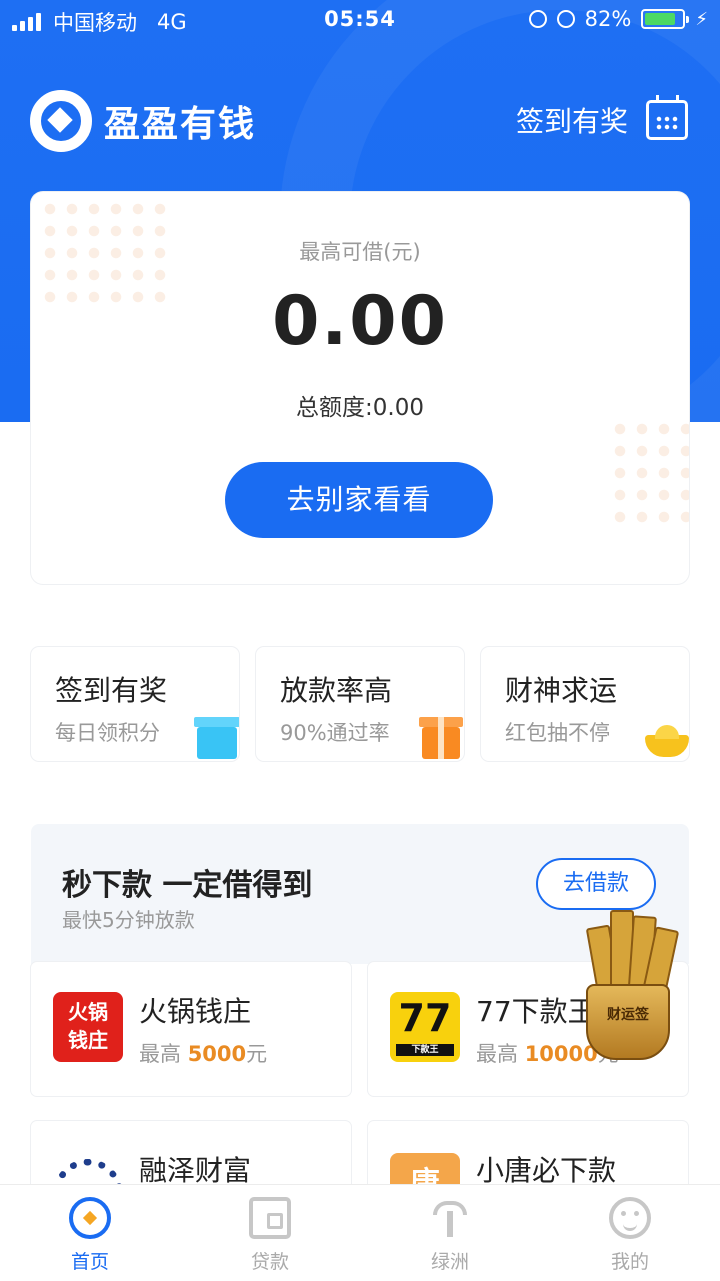  What do you see at coordinates (565, 19) in the screenshot?
I see `alarm-icon` at bounding box center [565, 19].